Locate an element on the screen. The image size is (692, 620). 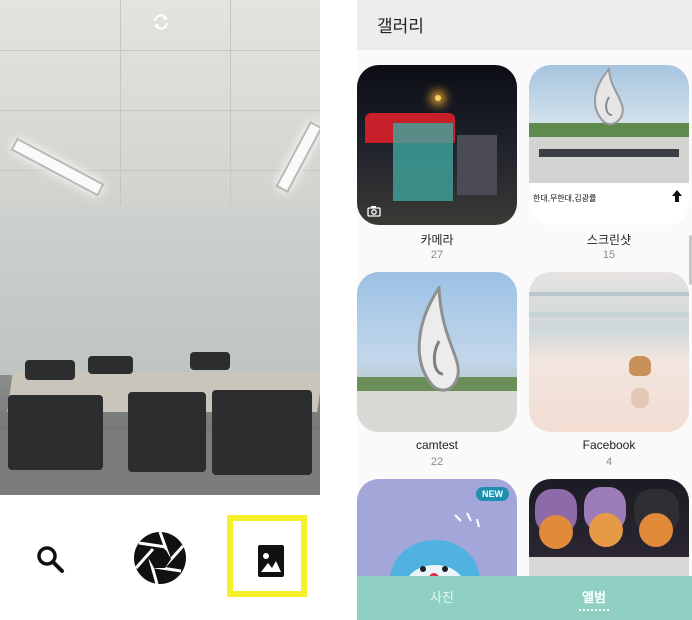
album-thumbnail: 한대,무한대,김광률 is located at coordinates (609, 145).